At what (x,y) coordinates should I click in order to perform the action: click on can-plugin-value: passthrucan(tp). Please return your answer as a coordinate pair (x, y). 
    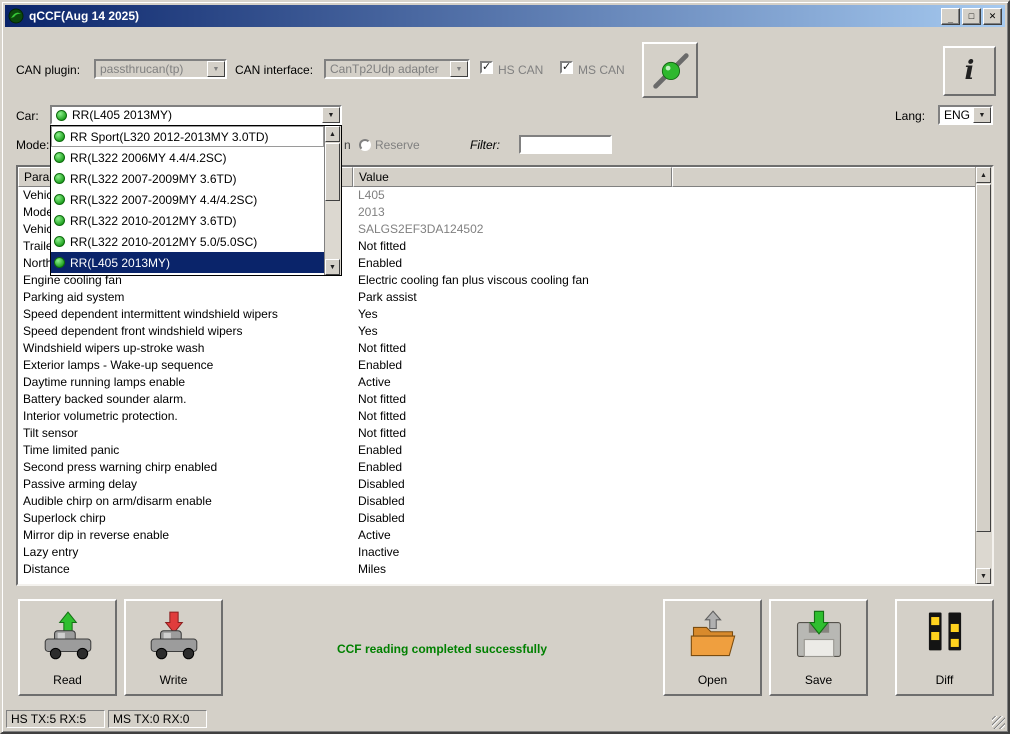
    Looking at the image, I should click on (142, 69).